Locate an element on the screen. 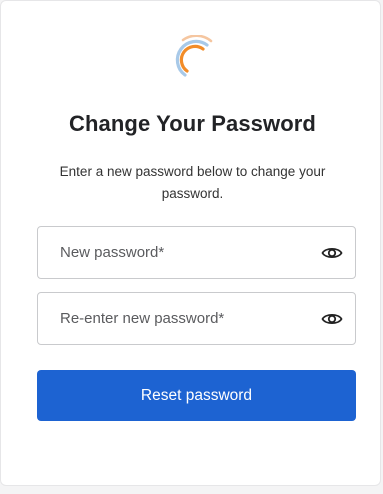 Image resolution: width=383 pixels, height=494 pixels. confirm-password-field is located at coordinates (196, 318).